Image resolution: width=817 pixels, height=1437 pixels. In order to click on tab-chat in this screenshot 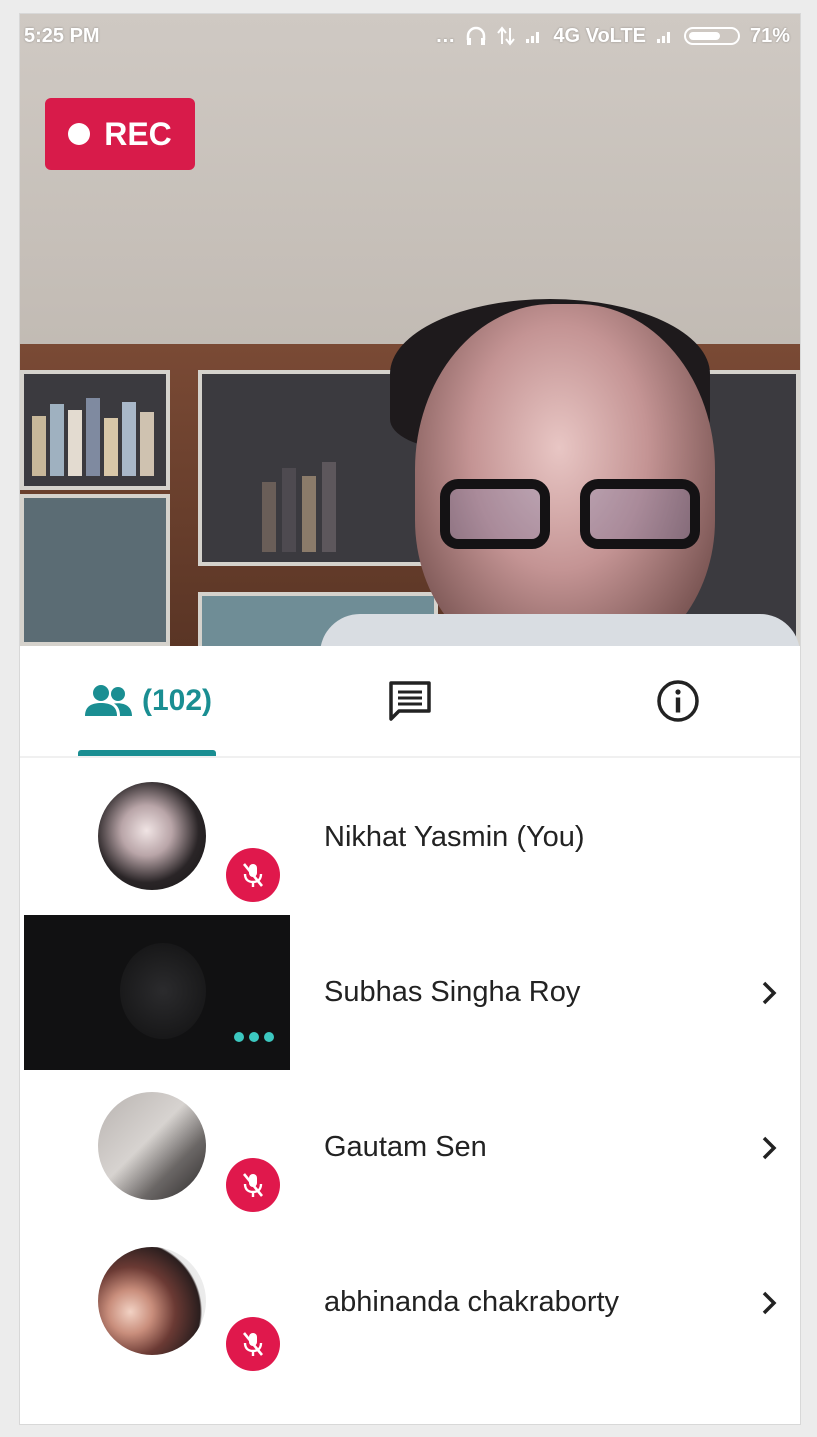, I will do `click(410, 701)`.